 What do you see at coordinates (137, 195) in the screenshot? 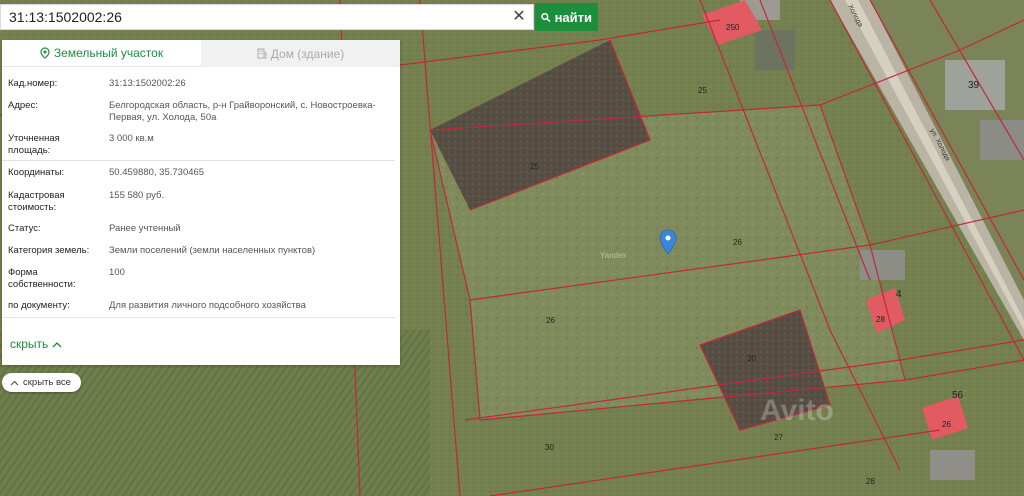
I see `detail-value: 155 580 руб.` at bounding box center [137, 195].